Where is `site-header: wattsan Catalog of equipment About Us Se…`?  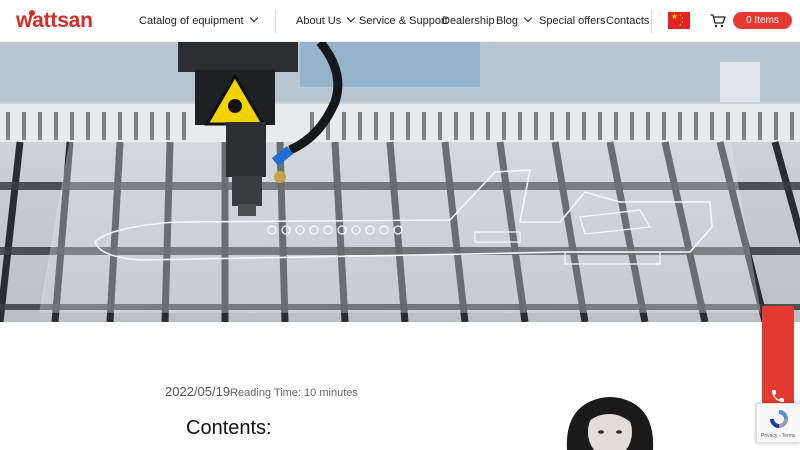
site-header: wattsan Catalog of equipment About Us Se… is located at coordinates (400, 21).